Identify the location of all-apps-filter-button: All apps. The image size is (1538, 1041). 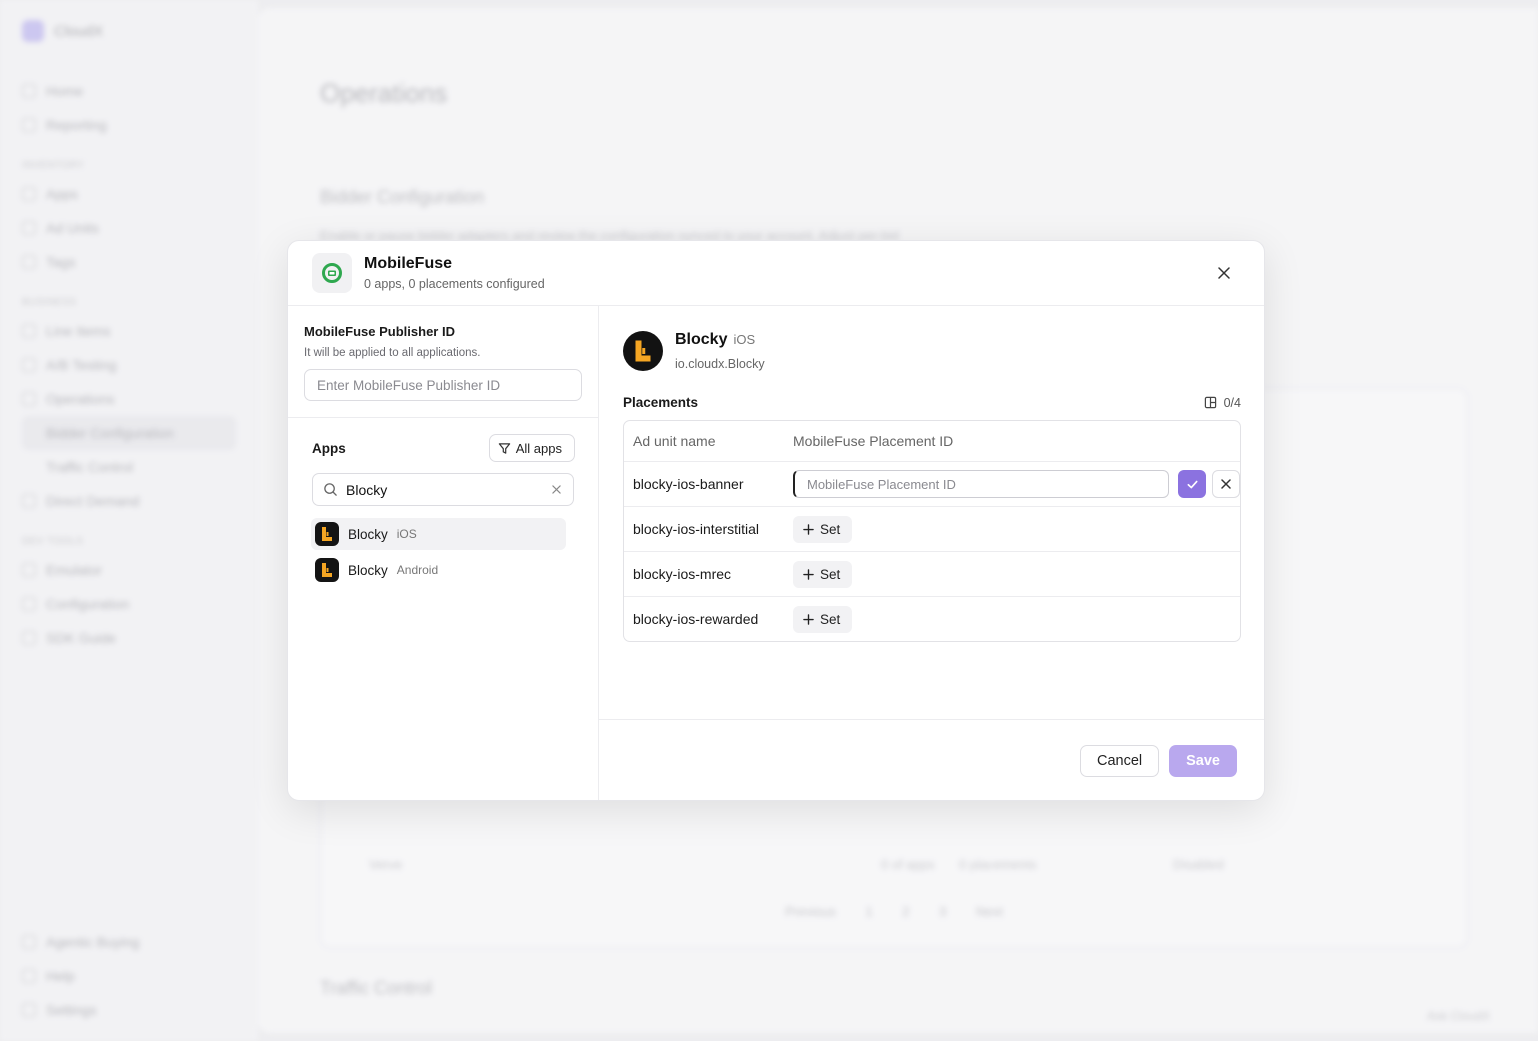
(531, 448).